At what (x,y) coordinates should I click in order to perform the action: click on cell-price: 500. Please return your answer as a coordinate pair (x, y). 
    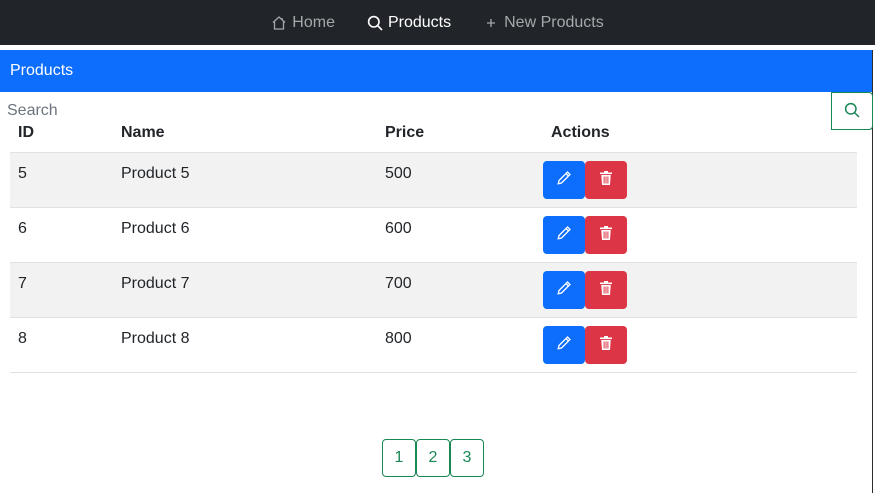
    Looking at the image, I should click on (460, 180).